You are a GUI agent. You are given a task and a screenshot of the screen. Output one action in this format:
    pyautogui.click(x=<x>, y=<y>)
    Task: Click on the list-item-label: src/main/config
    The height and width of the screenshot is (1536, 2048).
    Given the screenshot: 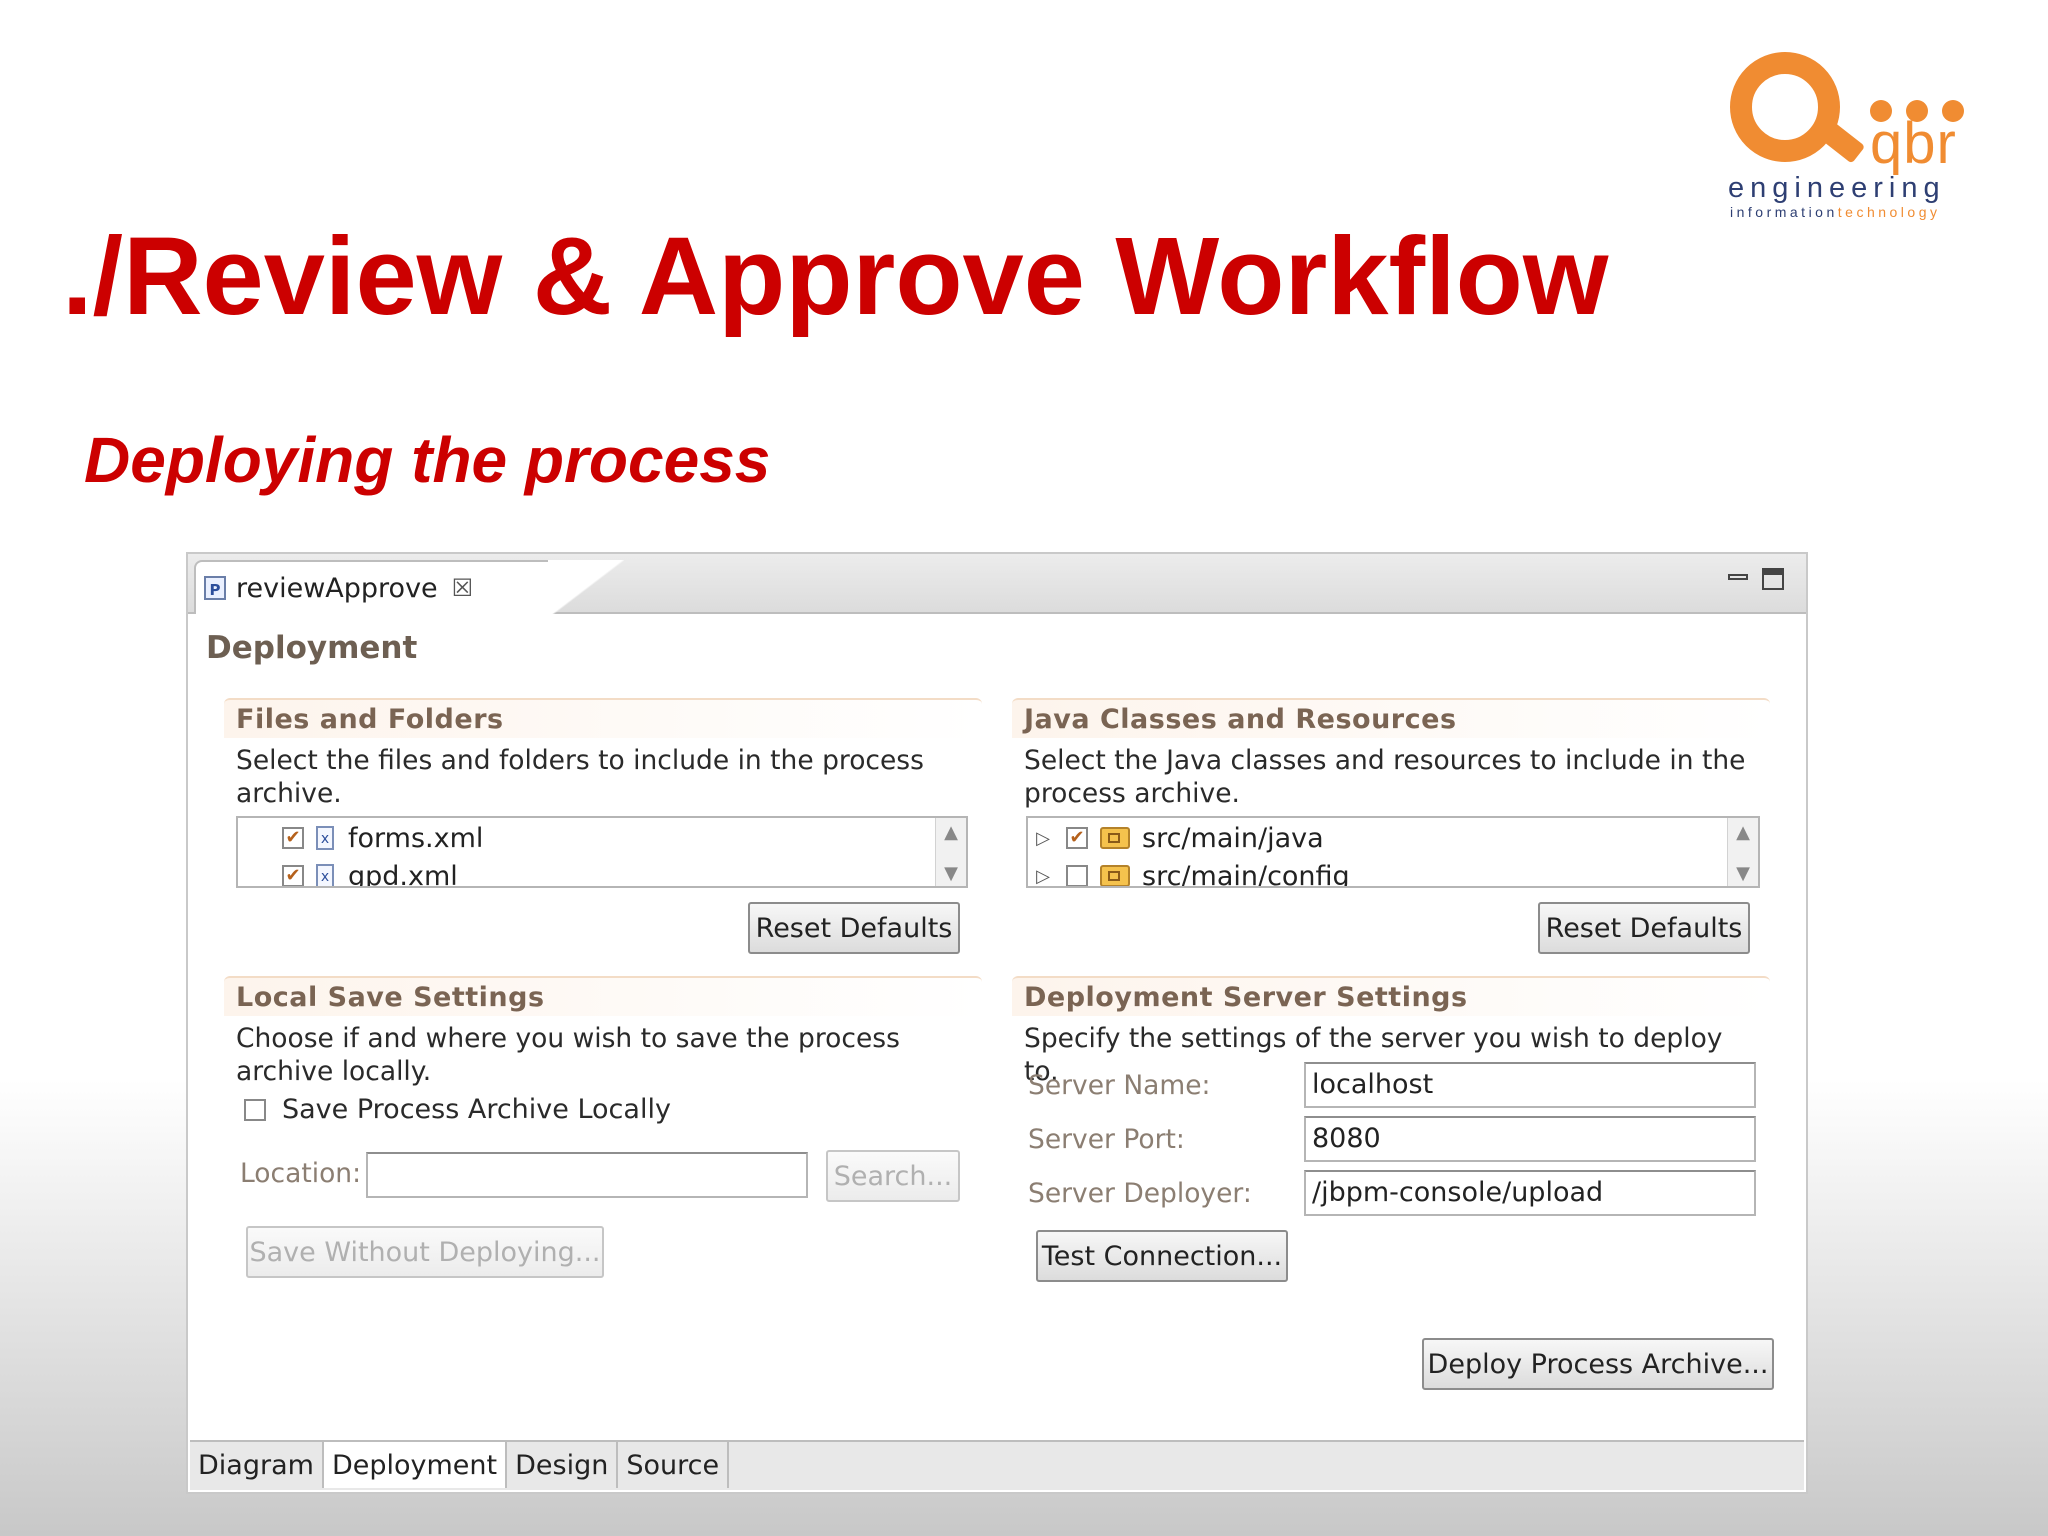 What is the action you would take?
    pyautogui.click(x=1246, y=874)
    